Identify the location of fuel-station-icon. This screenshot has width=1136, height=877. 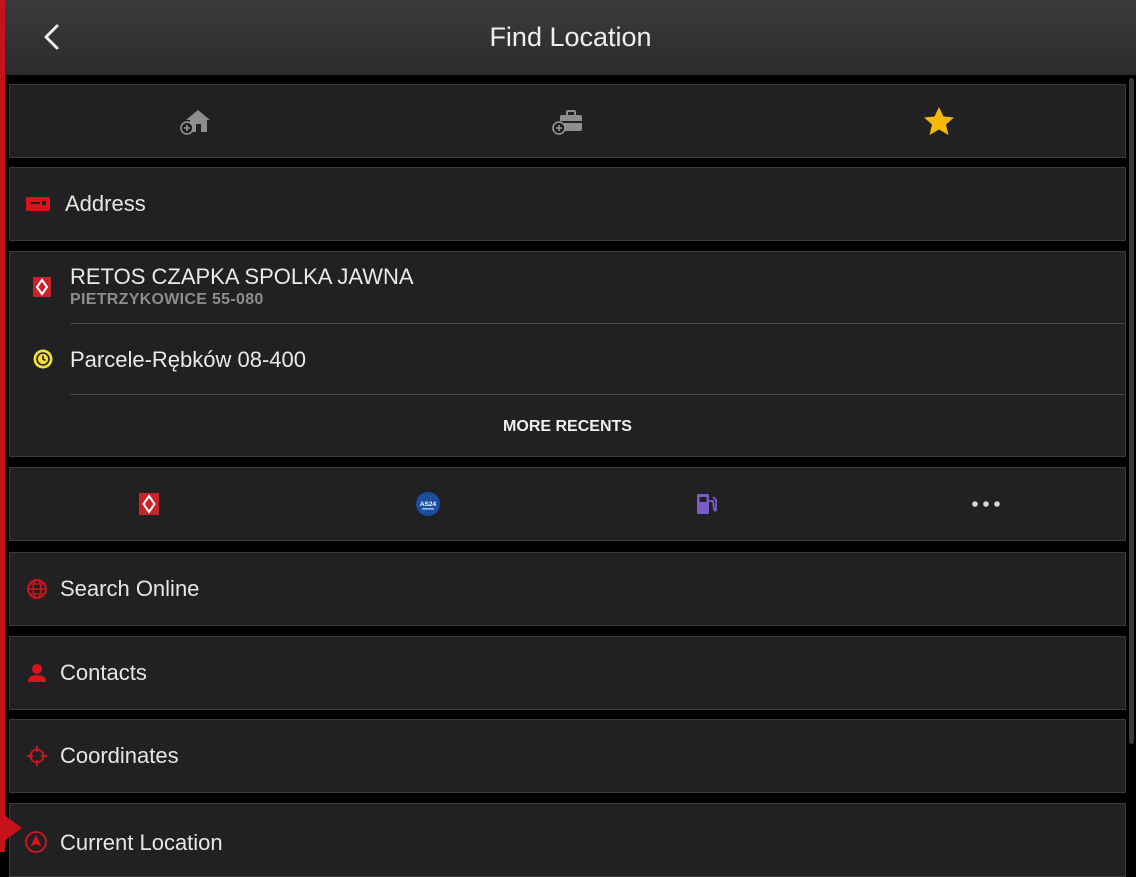
(706, 504).